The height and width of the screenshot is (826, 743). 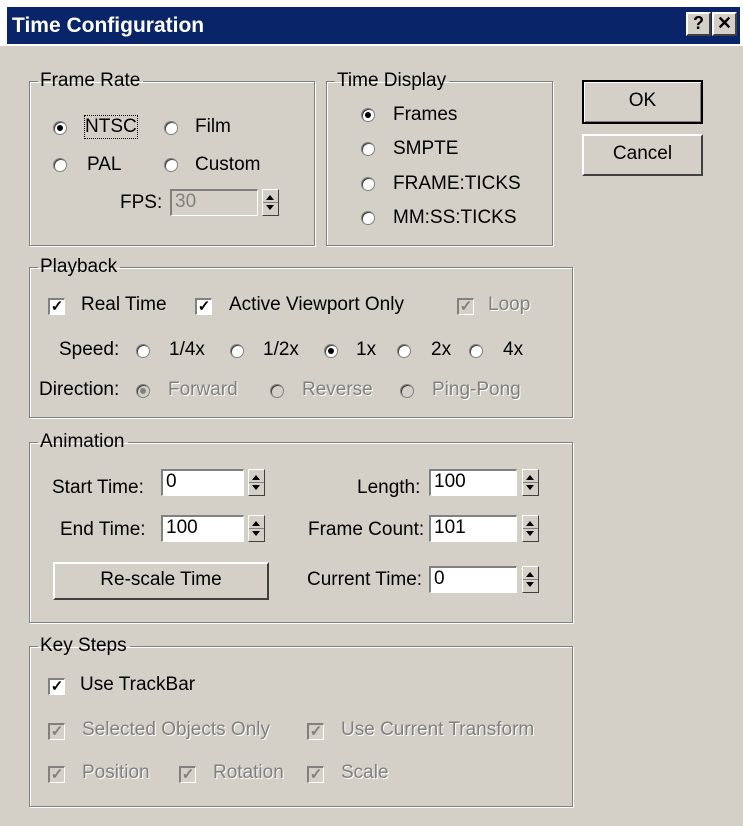 I want to click on ping-pong-radio, so click(x=407, y=391).